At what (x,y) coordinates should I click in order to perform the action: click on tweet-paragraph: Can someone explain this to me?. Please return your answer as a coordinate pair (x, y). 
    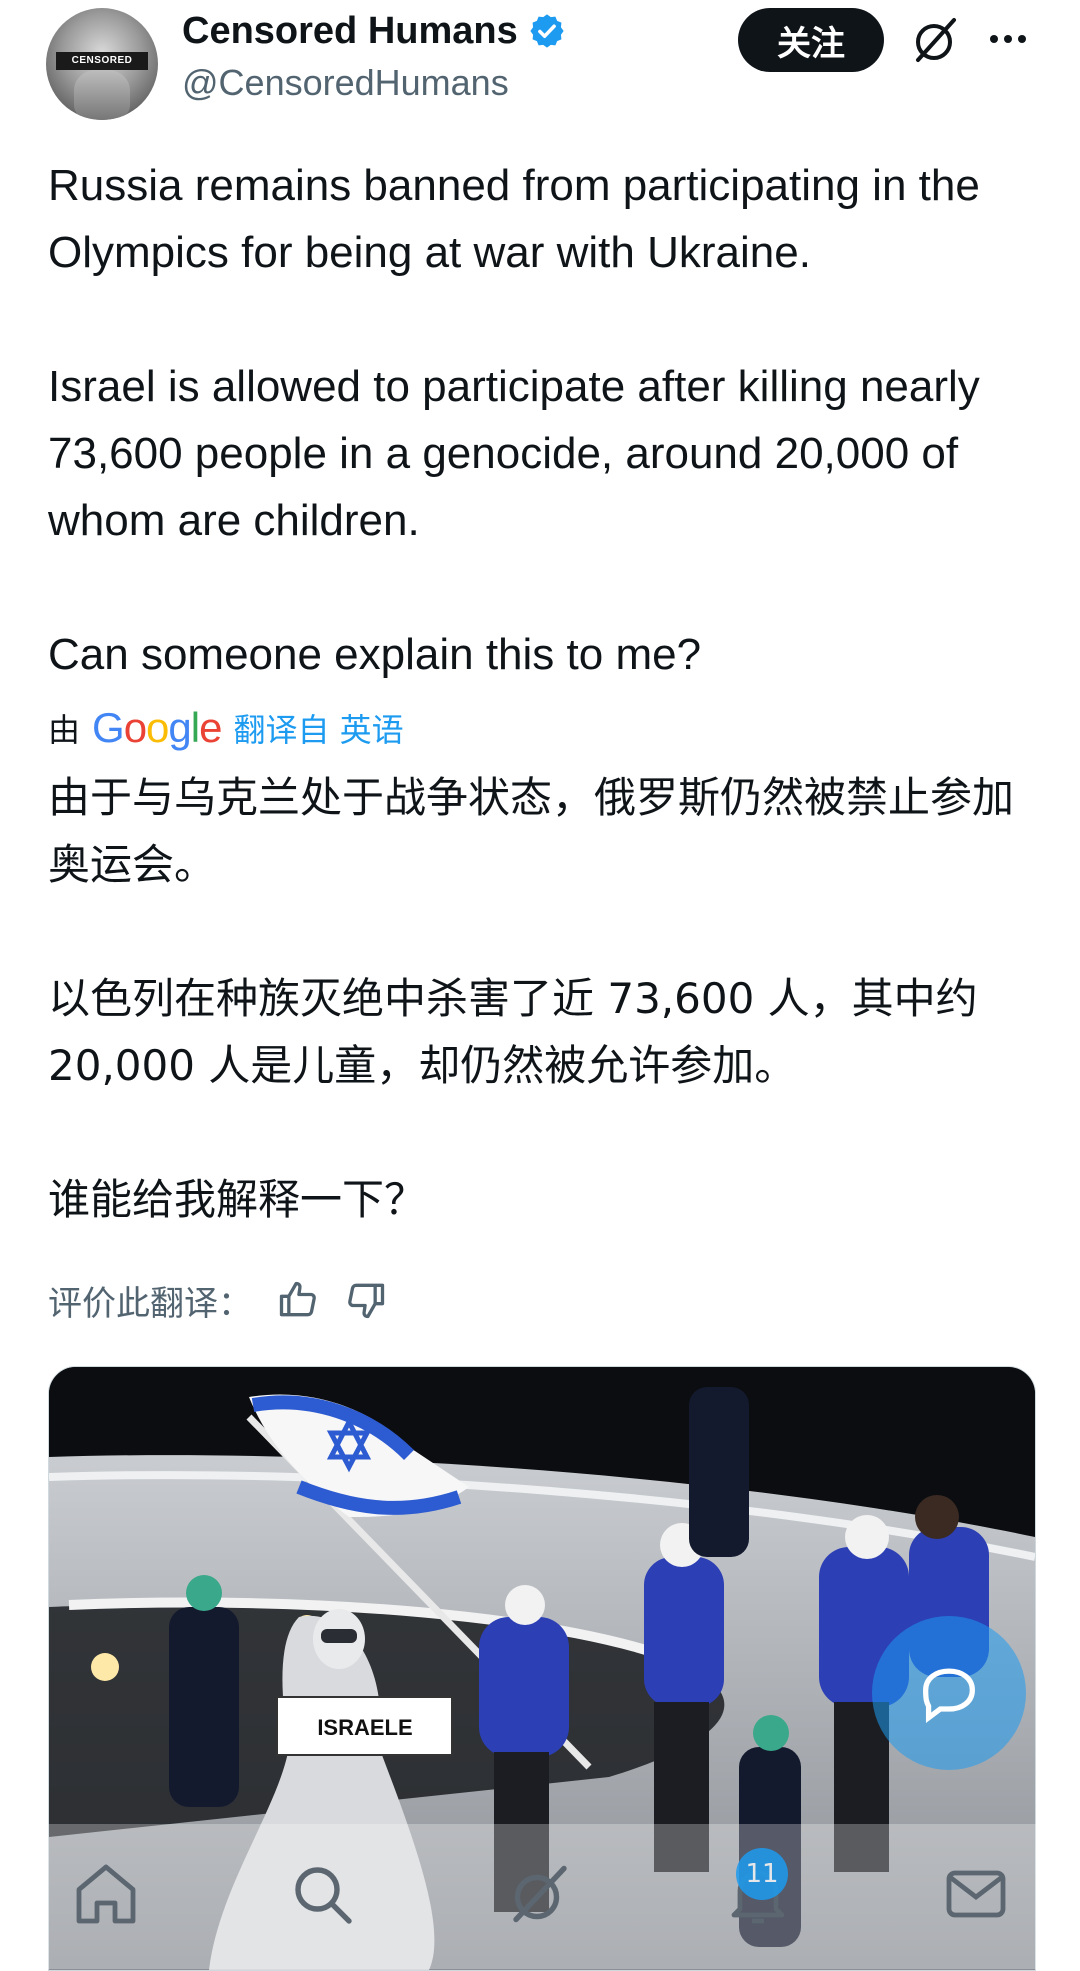
    Looking at the image, I should click on (375, 654).